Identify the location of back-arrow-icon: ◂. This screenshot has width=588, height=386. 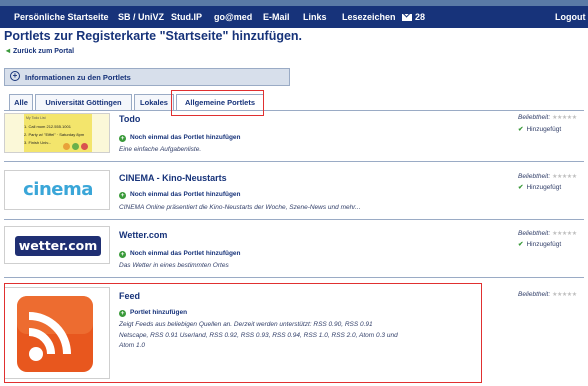
(8, 50).